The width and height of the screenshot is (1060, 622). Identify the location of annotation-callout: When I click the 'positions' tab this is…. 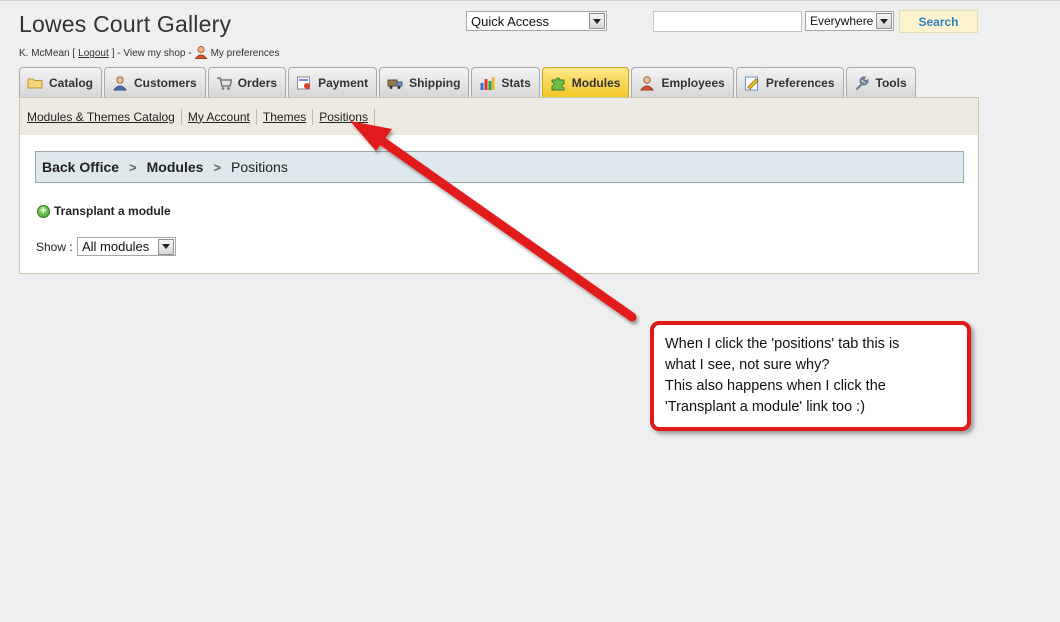
(810, 376).